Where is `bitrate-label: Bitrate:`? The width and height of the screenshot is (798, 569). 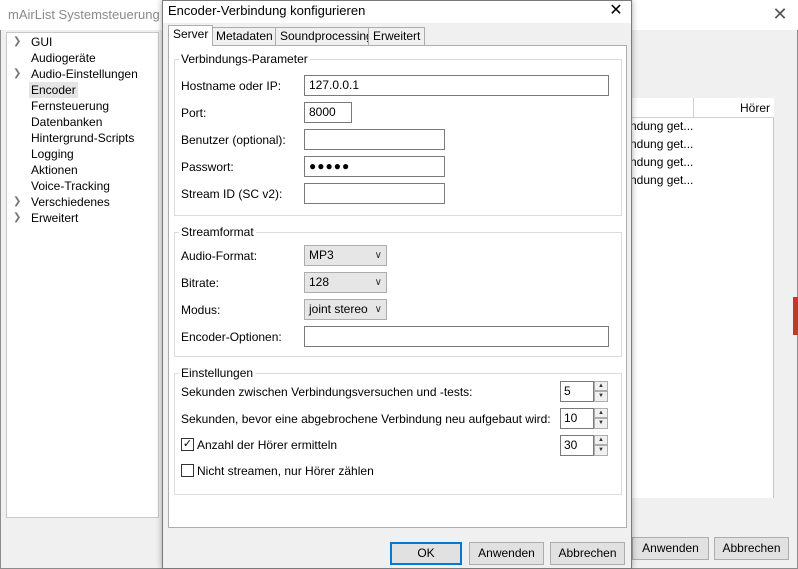
bitrate-label: Bitrate: is located at coordinates (200, 283).